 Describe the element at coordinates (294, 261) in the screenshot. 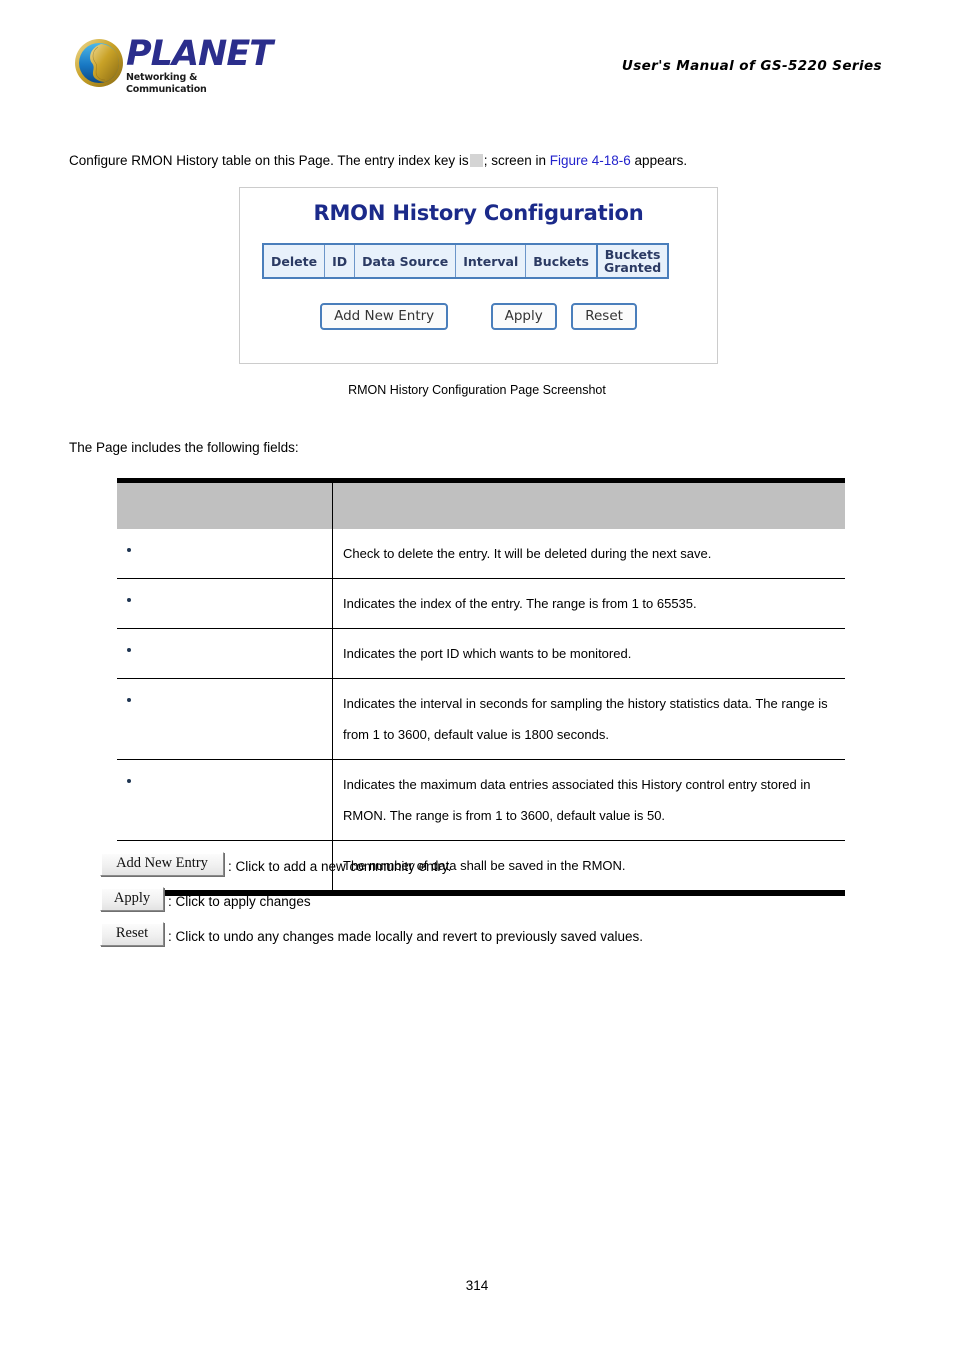

I see `column-header-delete: Delete` at that location.